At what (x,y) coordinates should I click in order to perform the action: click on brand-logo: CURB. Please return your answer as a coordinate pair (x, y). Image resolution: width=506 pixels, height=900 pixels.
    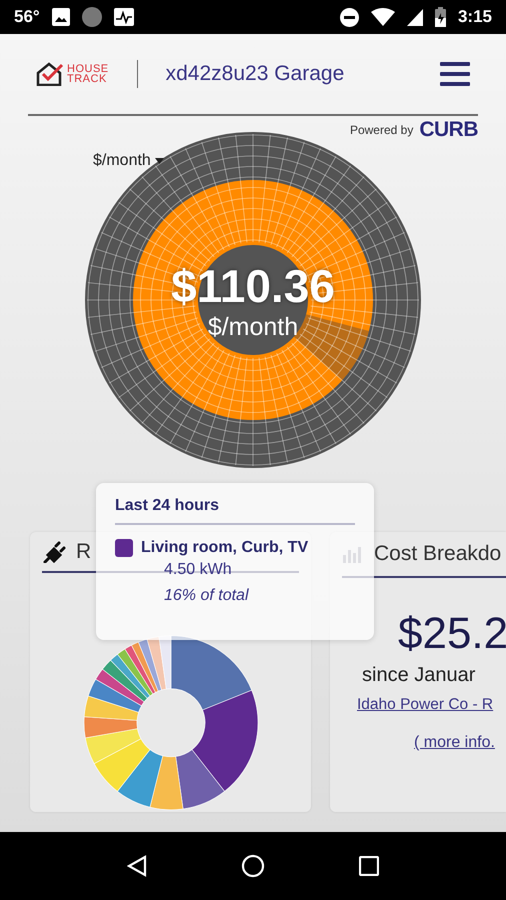
    Looking at the image, I should click on (448, 130).